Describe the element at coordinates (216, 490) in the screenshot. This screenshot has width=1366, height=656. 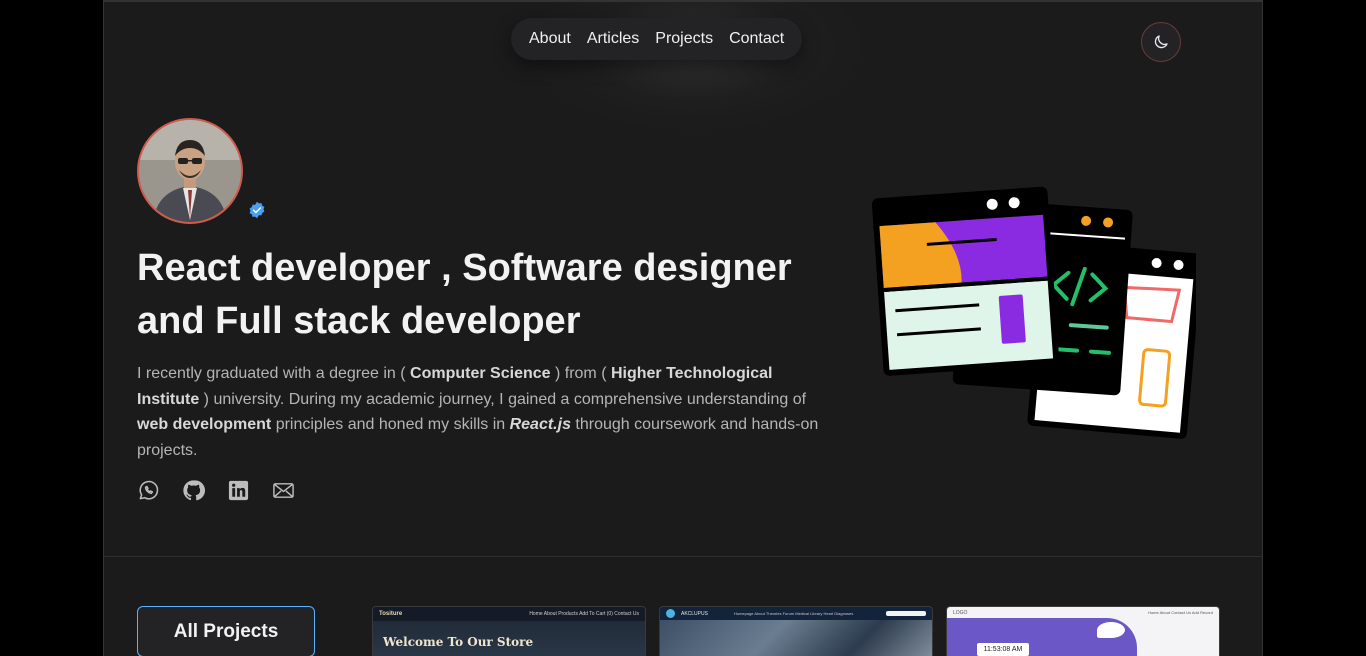
I see `social-links` at that location.